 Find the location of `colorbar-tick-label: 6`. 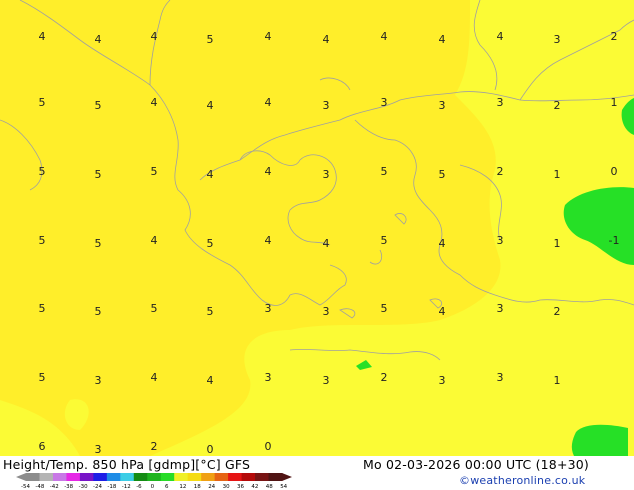

colorbar-tick-label: 6 is located at coordinates (167, 487).